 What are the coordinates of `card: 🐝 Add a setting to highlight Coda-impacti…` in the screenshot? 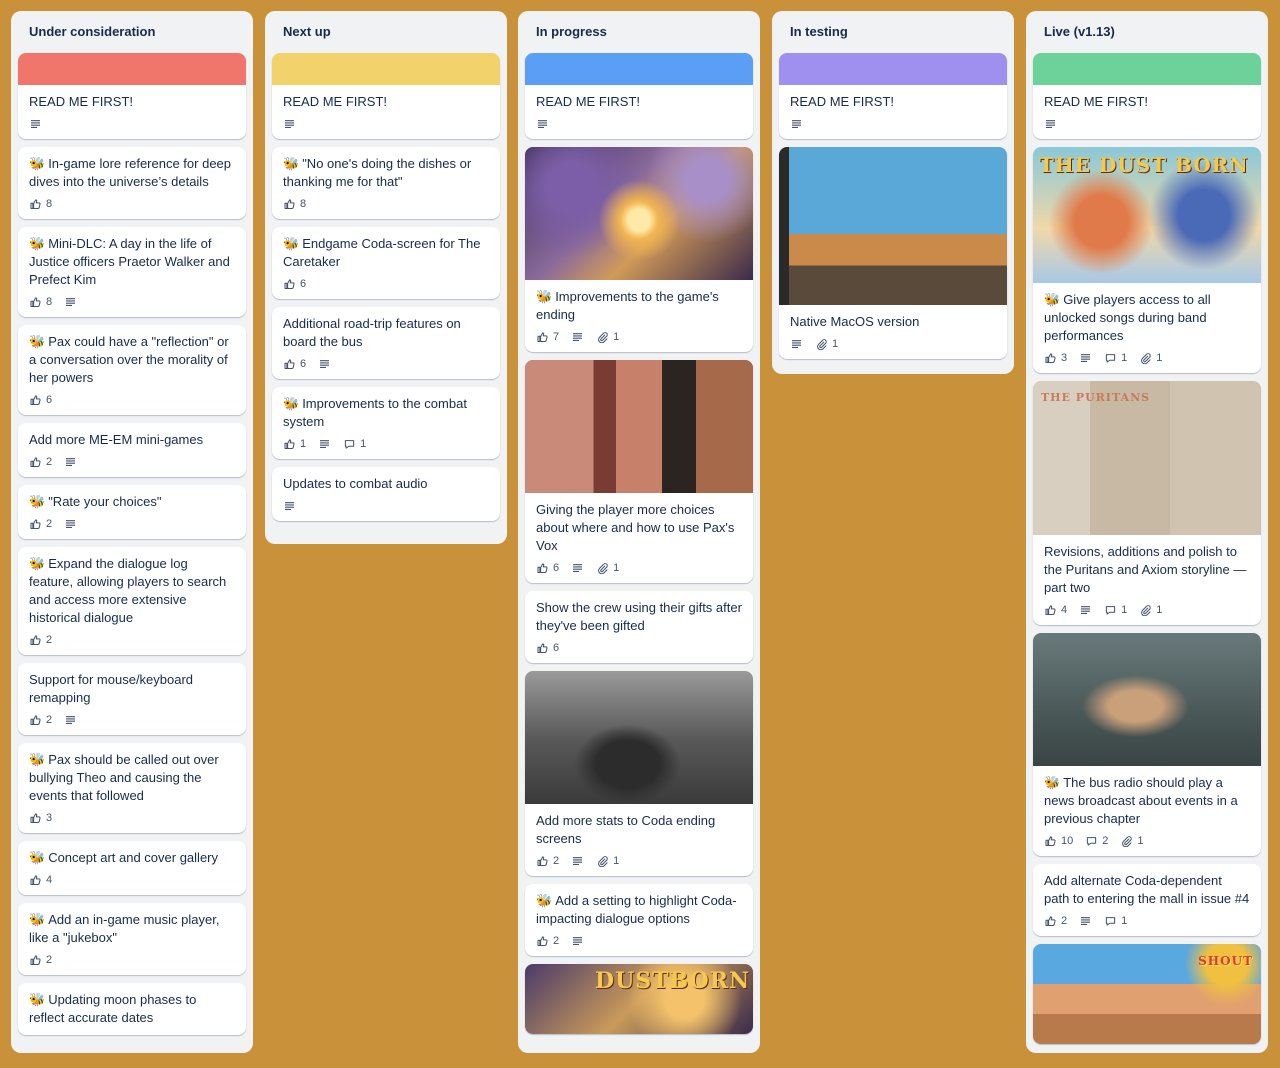 It's located at (639, 920).